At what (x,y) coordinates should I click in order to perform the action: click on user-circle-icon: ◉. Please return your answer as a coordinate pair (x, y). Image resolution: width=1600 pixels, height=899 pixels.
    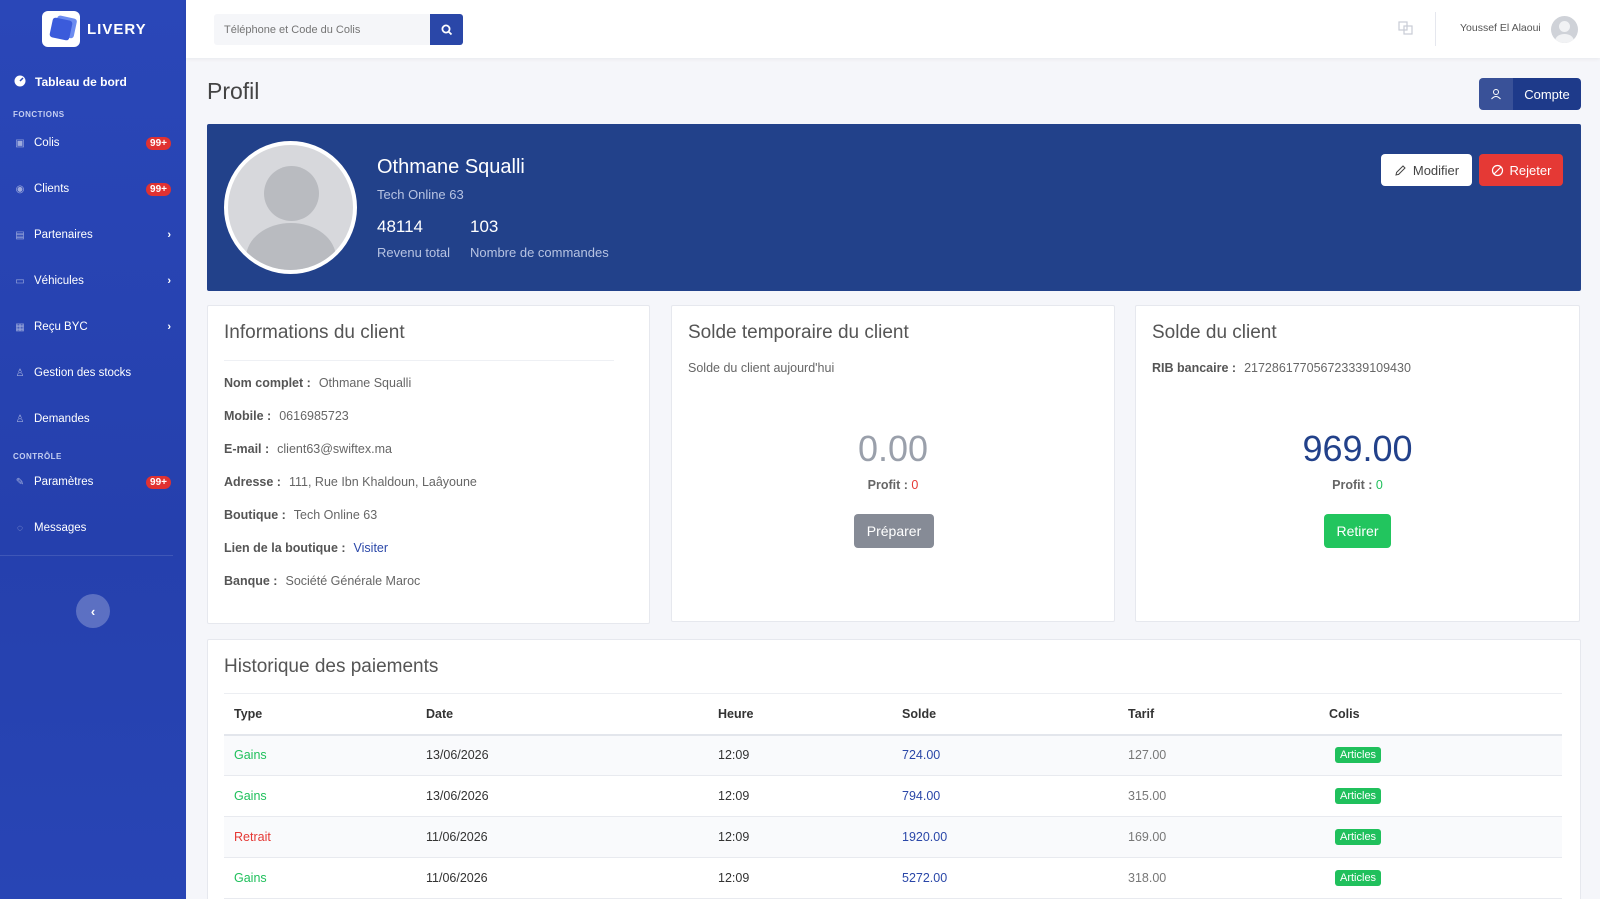
    Looking at the image, I should click on (20, 189).